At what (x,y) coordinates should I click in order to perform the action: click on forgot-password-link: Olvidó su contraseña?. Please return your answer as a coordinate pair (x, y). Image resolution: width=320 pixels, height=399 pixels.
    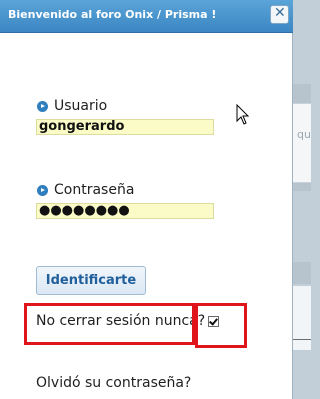
    Looking at the image, I should click on (113, 383).